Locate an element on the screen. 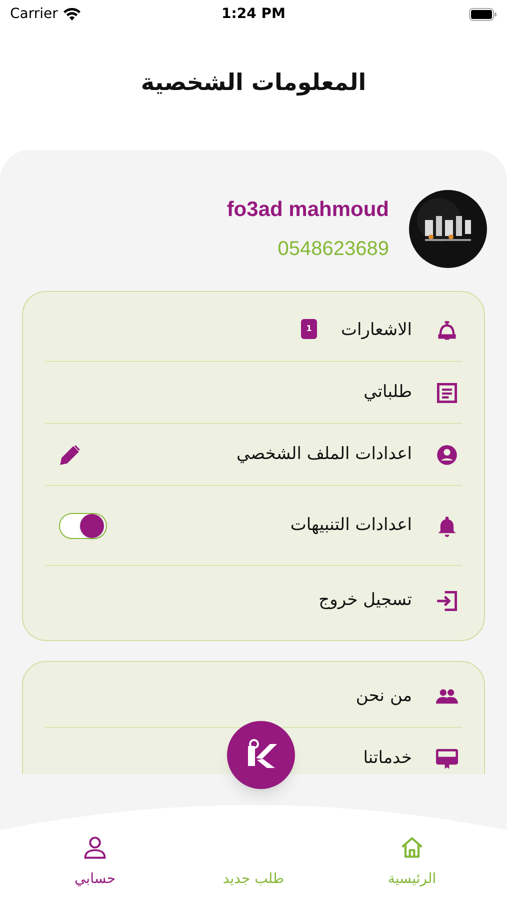  pencil-icon is located at coordinates (70, 455).